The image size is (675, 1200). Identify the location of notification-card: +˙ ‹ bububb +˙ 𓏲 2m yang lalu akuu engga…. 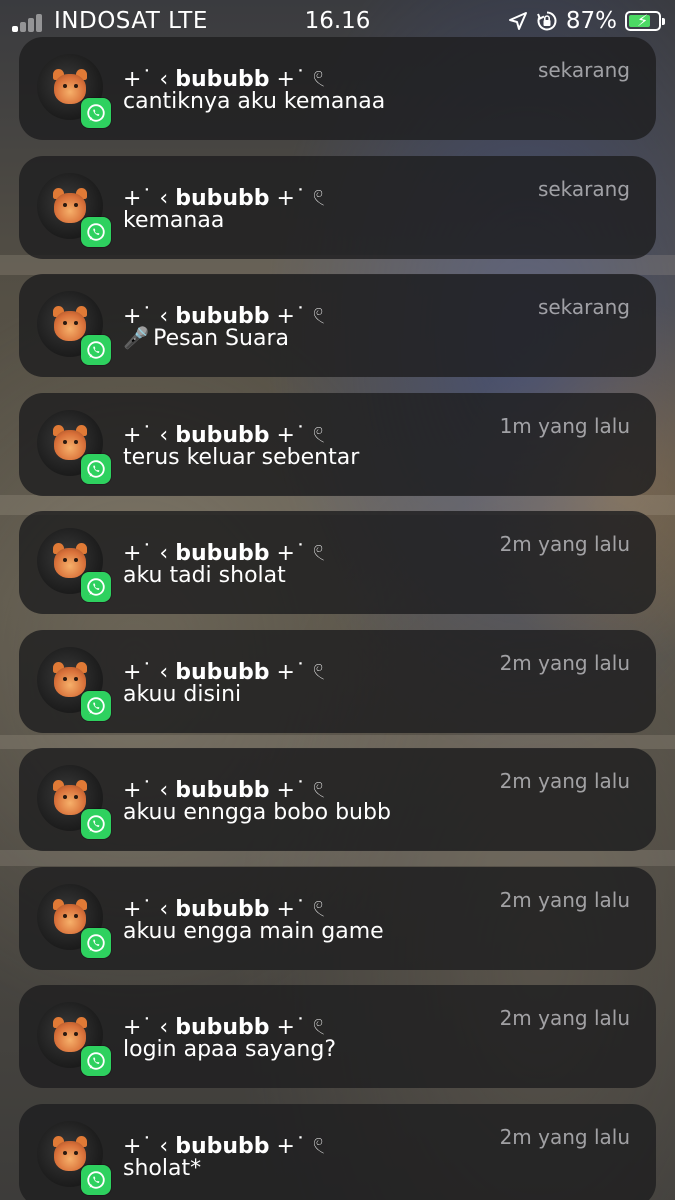
(337, 918).